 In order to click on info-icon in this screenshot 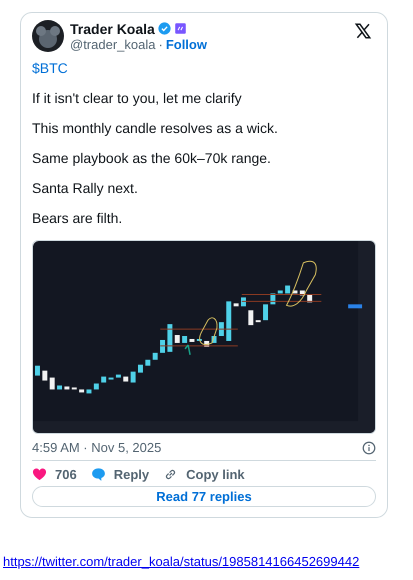, I will do `click(369, 447)`.